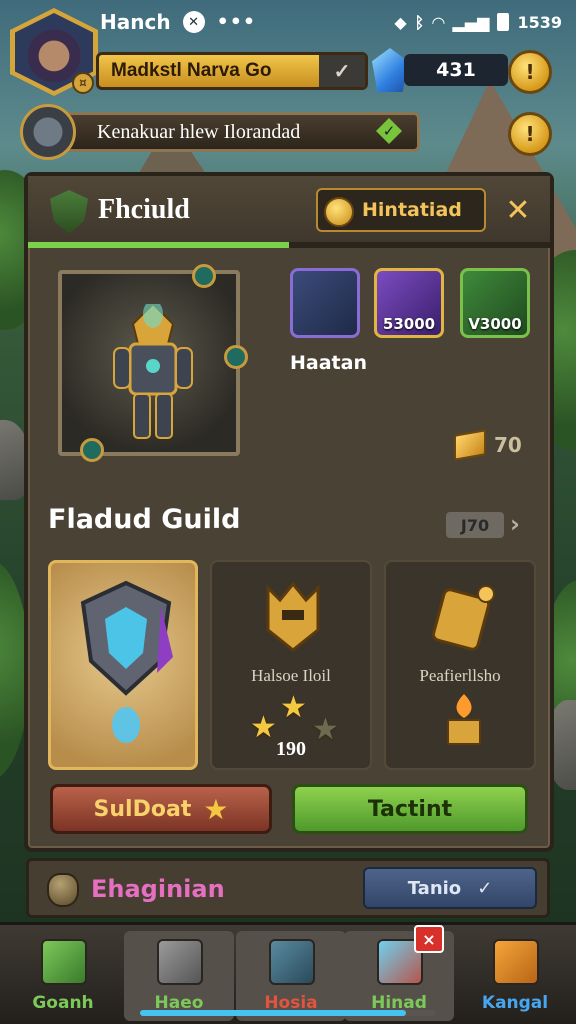 The height and width of the screenshot is (1024, 576). I want to click on more-dots-icon: •••, so click(236, 22).